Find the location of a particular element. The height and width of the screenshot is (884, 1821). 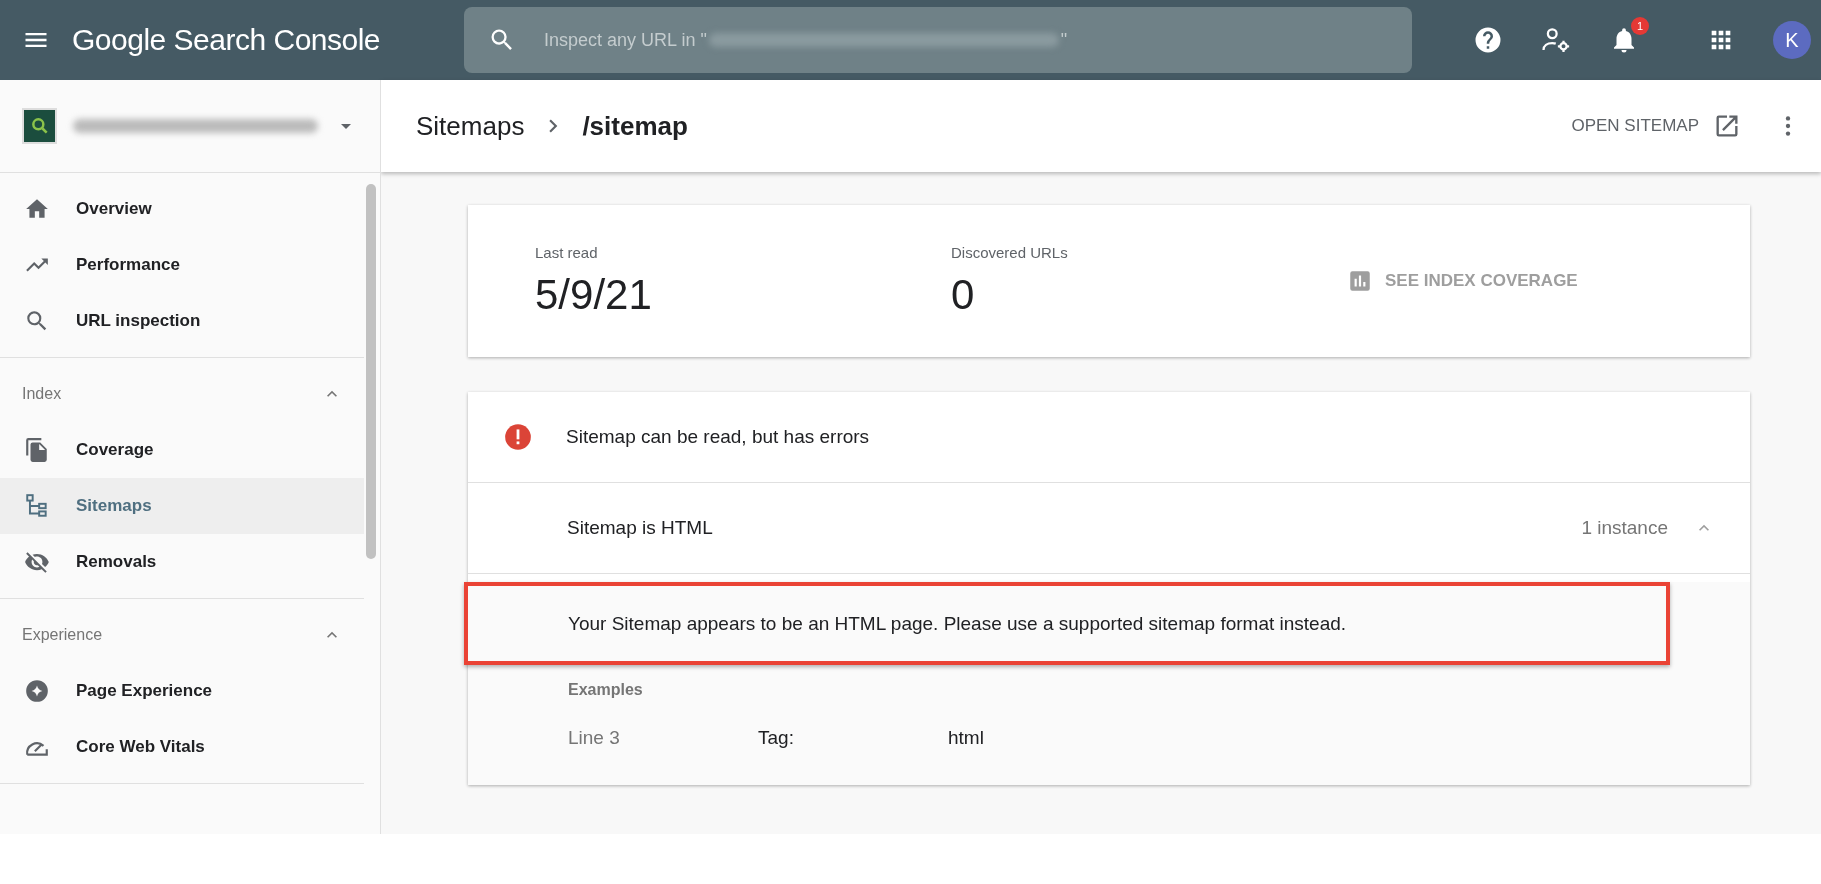

example-value: html is located at coordinates (966, 738).